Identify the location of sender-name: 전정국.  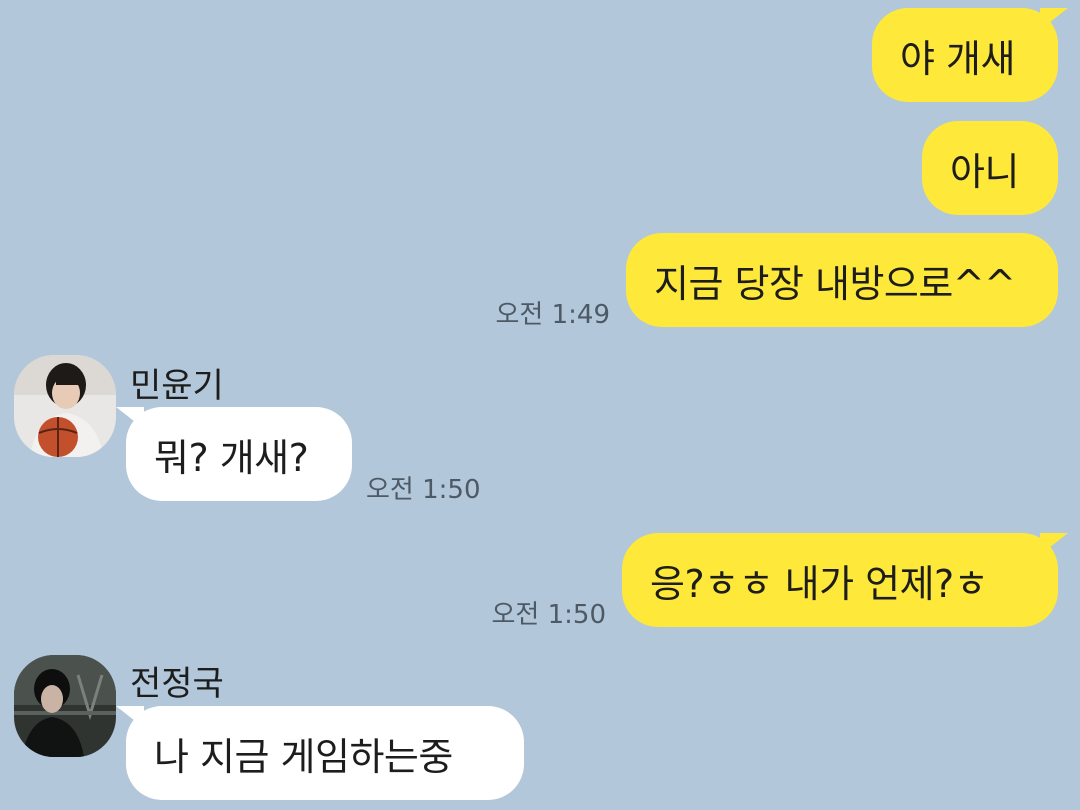
(177, 684).